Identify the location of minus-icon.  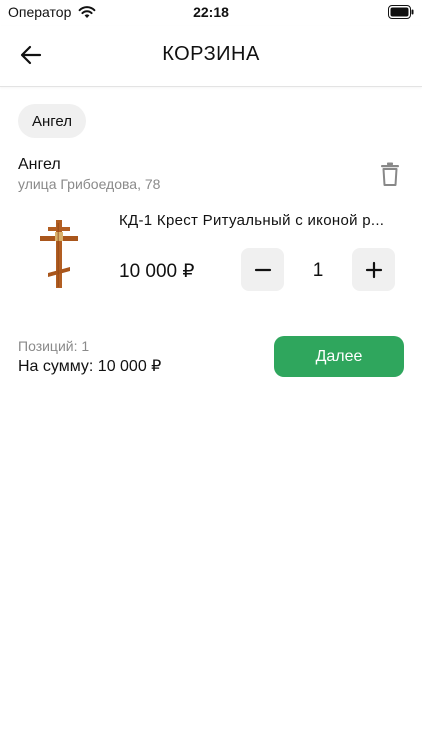
(262, 269).